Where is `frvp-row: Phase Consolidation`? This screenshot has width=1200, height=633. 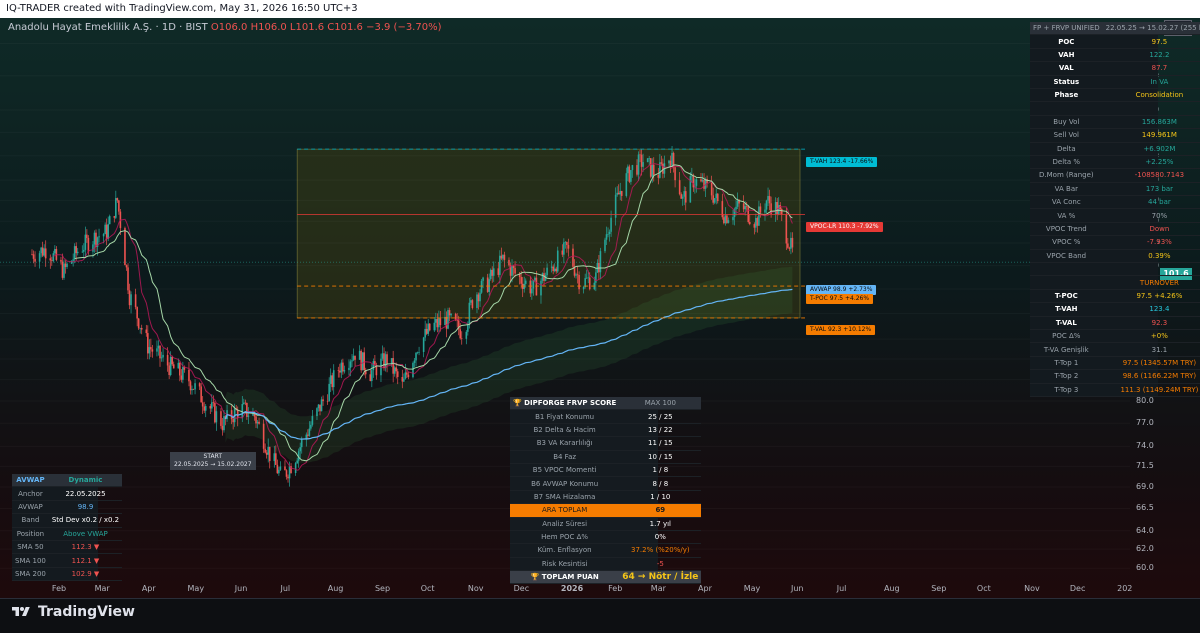
frvp-row: Phase Consolidation is located at coordinates (1115, 95).